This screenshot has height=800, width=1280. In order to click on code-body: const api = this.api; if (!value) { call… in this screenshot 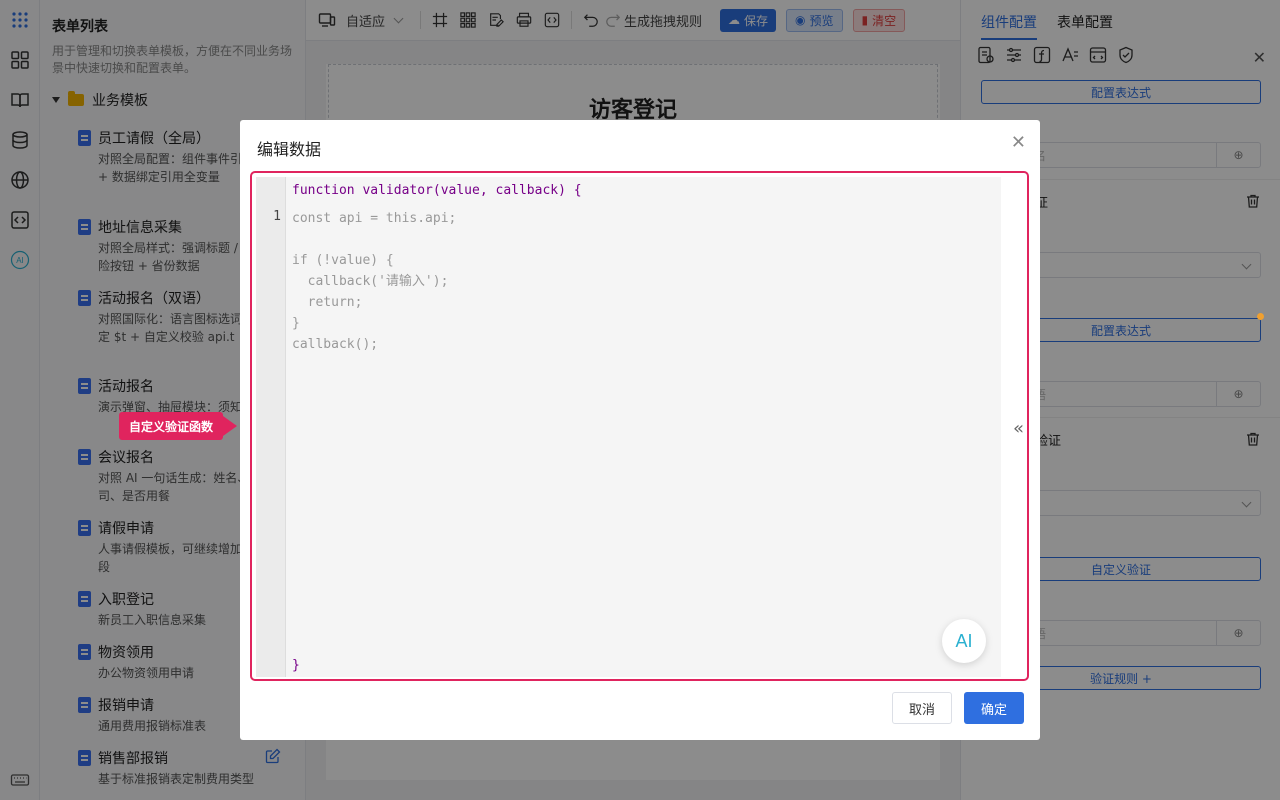, I will do `click(374, 281)`.